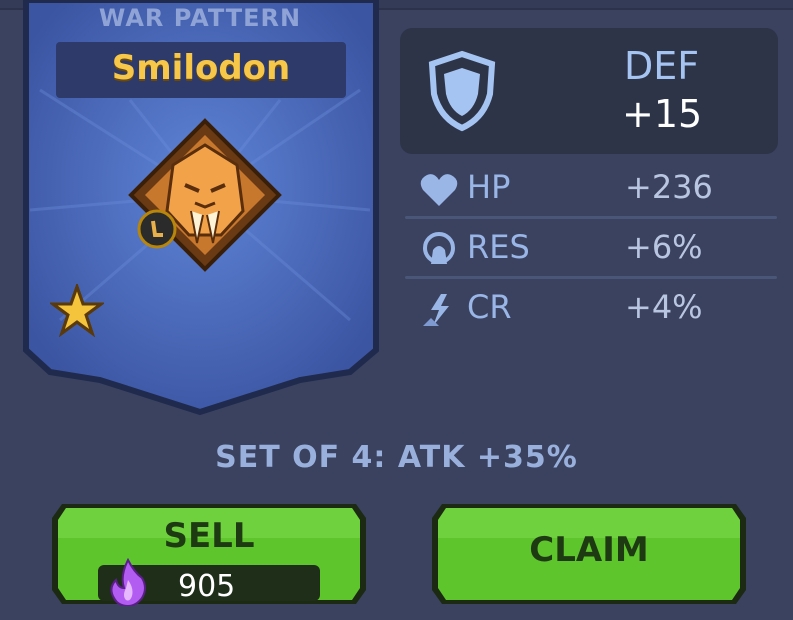 This screenshot has width=793, height=620. I want to click on stat-row-res: RES +6%, so click(591, 248).